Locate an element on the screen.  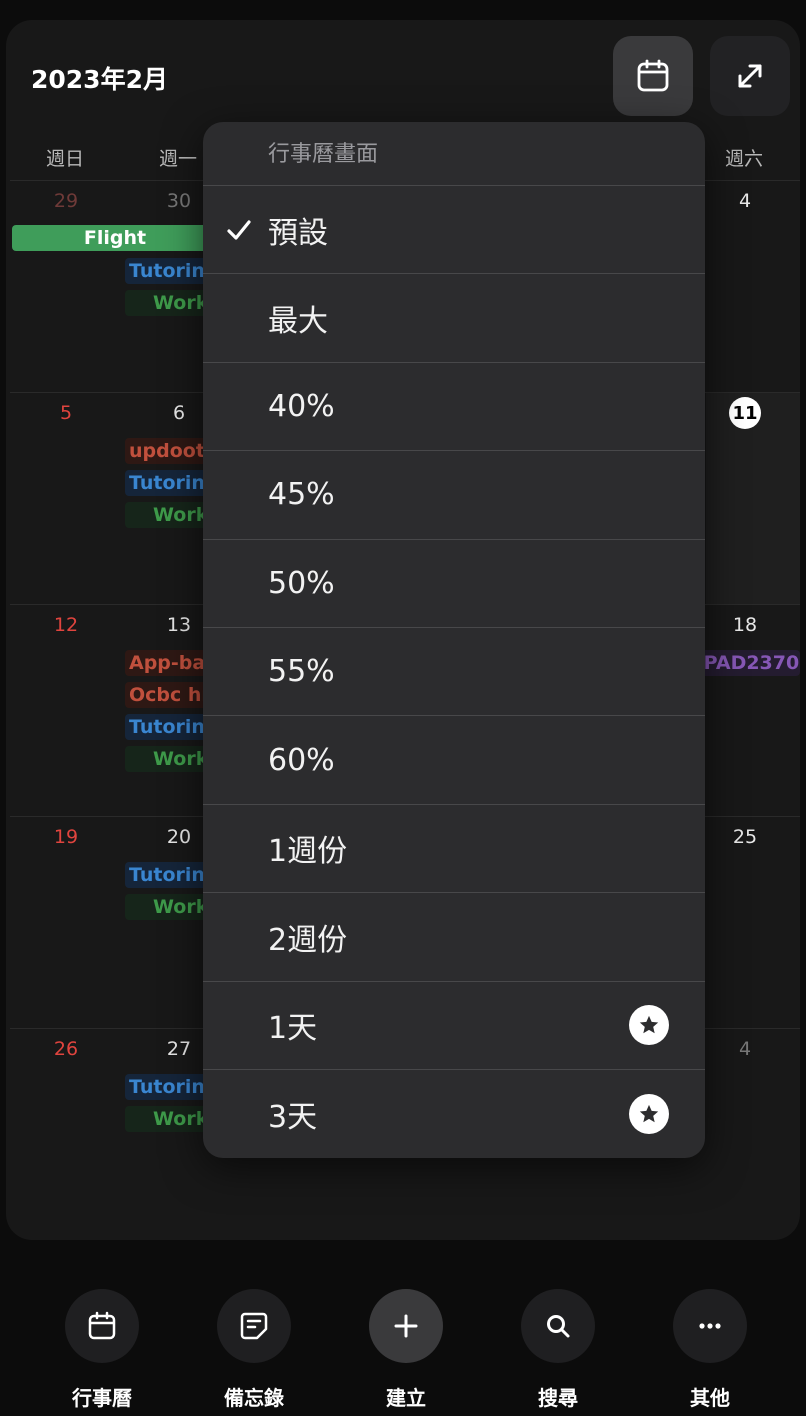
tab-create: 建立 is located at coordinates (406, 1350).